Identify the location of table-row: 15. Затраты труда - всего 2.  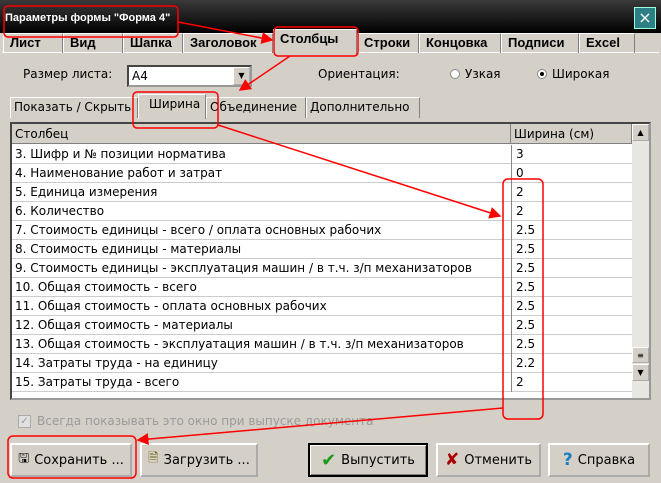
(322, 382).